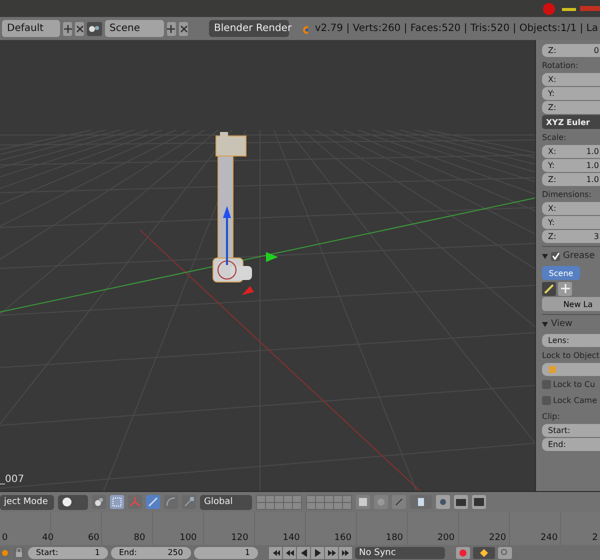  I want to click on next-keyframe-button, so click(331, 552).